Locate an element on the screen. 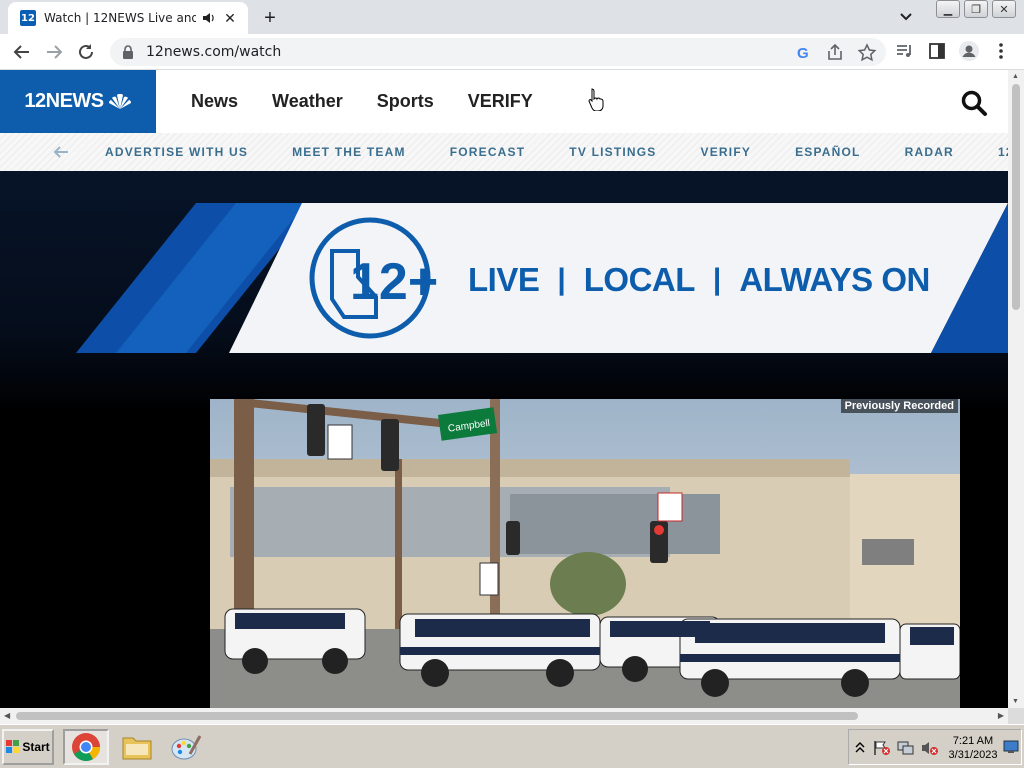 The image size is (1024, 768). hand-cursor-icon is located at coordinates (596, 99).